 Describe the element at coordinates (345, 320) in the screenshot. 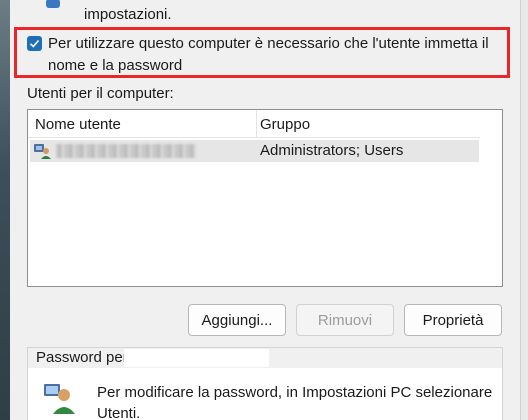

I see `remove-button: Rimuovi` at that location.